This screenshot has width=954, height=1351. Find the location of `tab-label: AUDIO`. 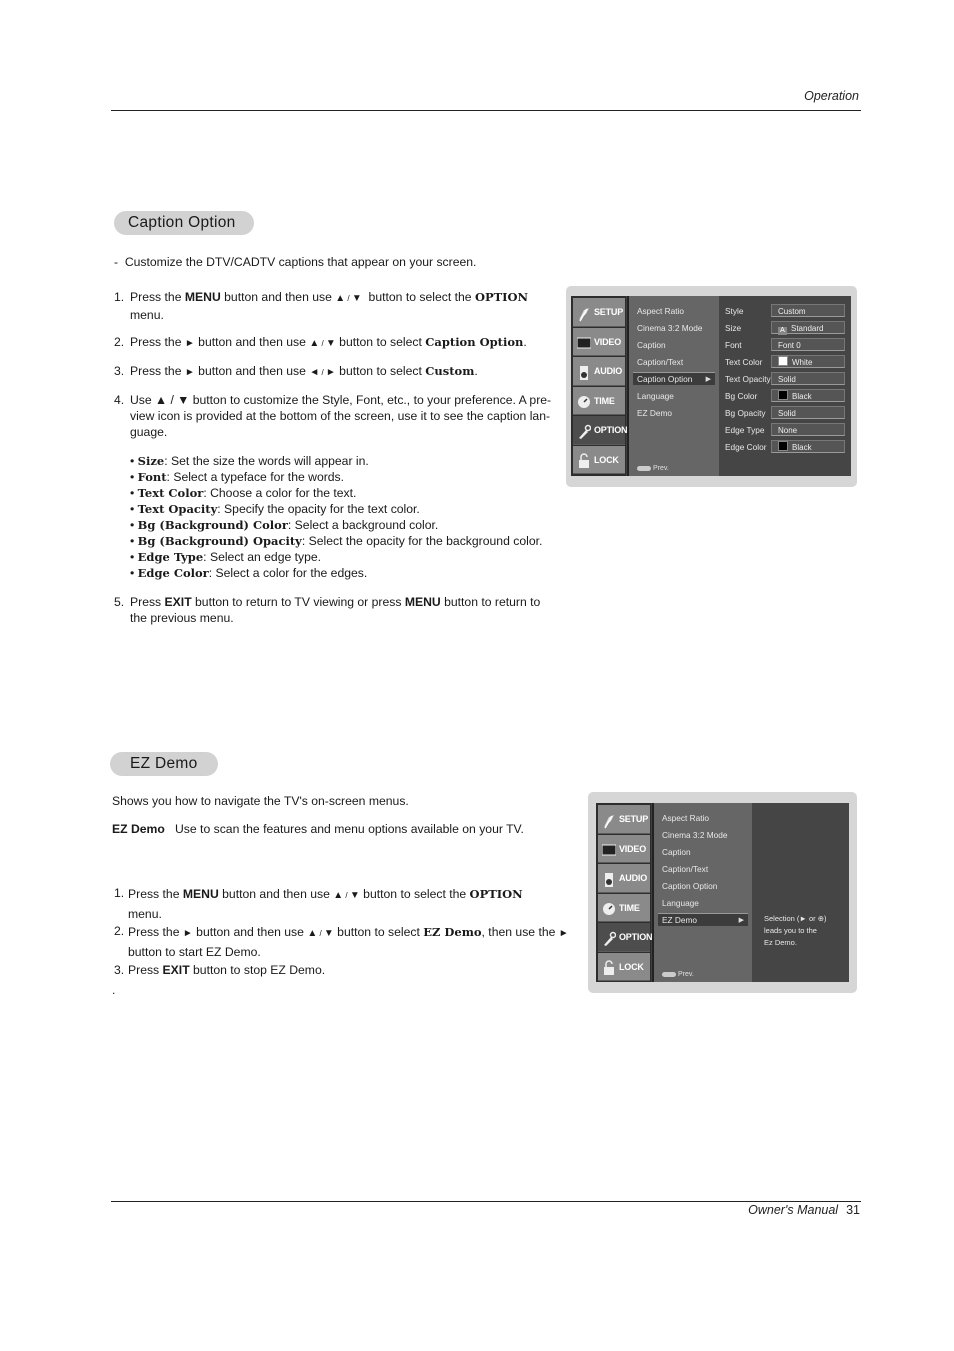

tab-label: AUDIO is located at coordinates (633, 878).